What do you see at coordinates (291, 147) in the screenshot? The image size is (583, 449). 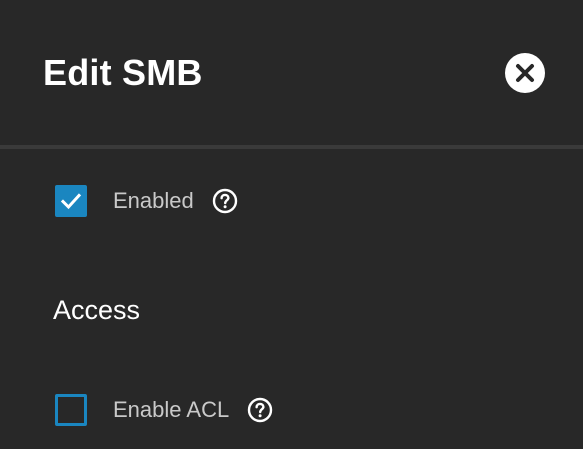 I see `header-divider` at bounding box center [291, 147].